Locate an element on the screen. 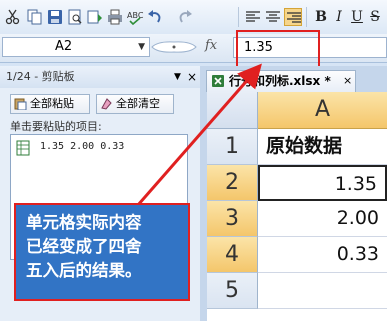 The width and height of the screenshot is (387, 321). formula-bar: A2 ▼ fx 1.35 is located at coordinates (193, 48).